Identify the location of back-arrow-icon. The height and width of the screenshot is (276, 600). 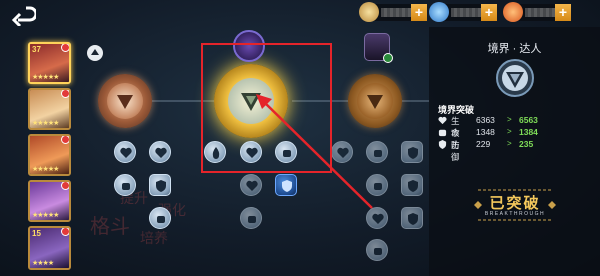
(24, 17).